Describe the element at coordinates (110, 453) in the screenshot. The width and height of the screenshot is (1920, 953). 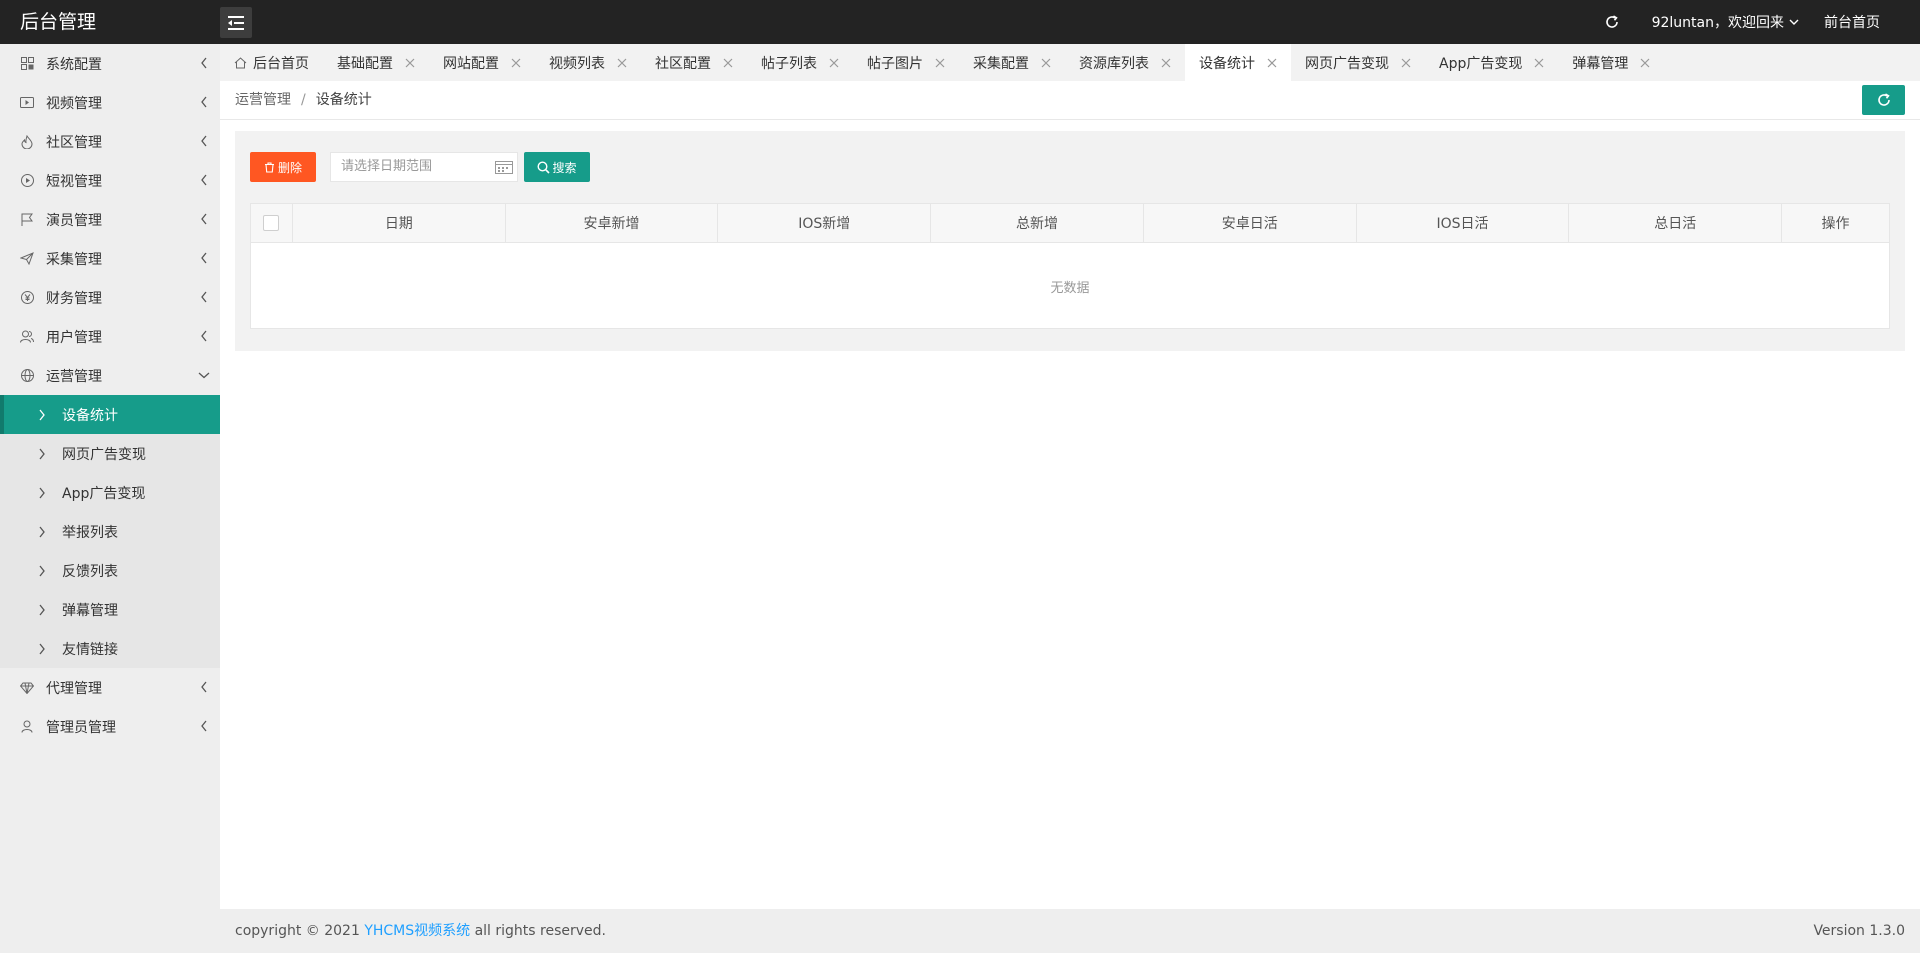
I see `sidebar-subitem-web-ads: 网页广告变现` at that location.